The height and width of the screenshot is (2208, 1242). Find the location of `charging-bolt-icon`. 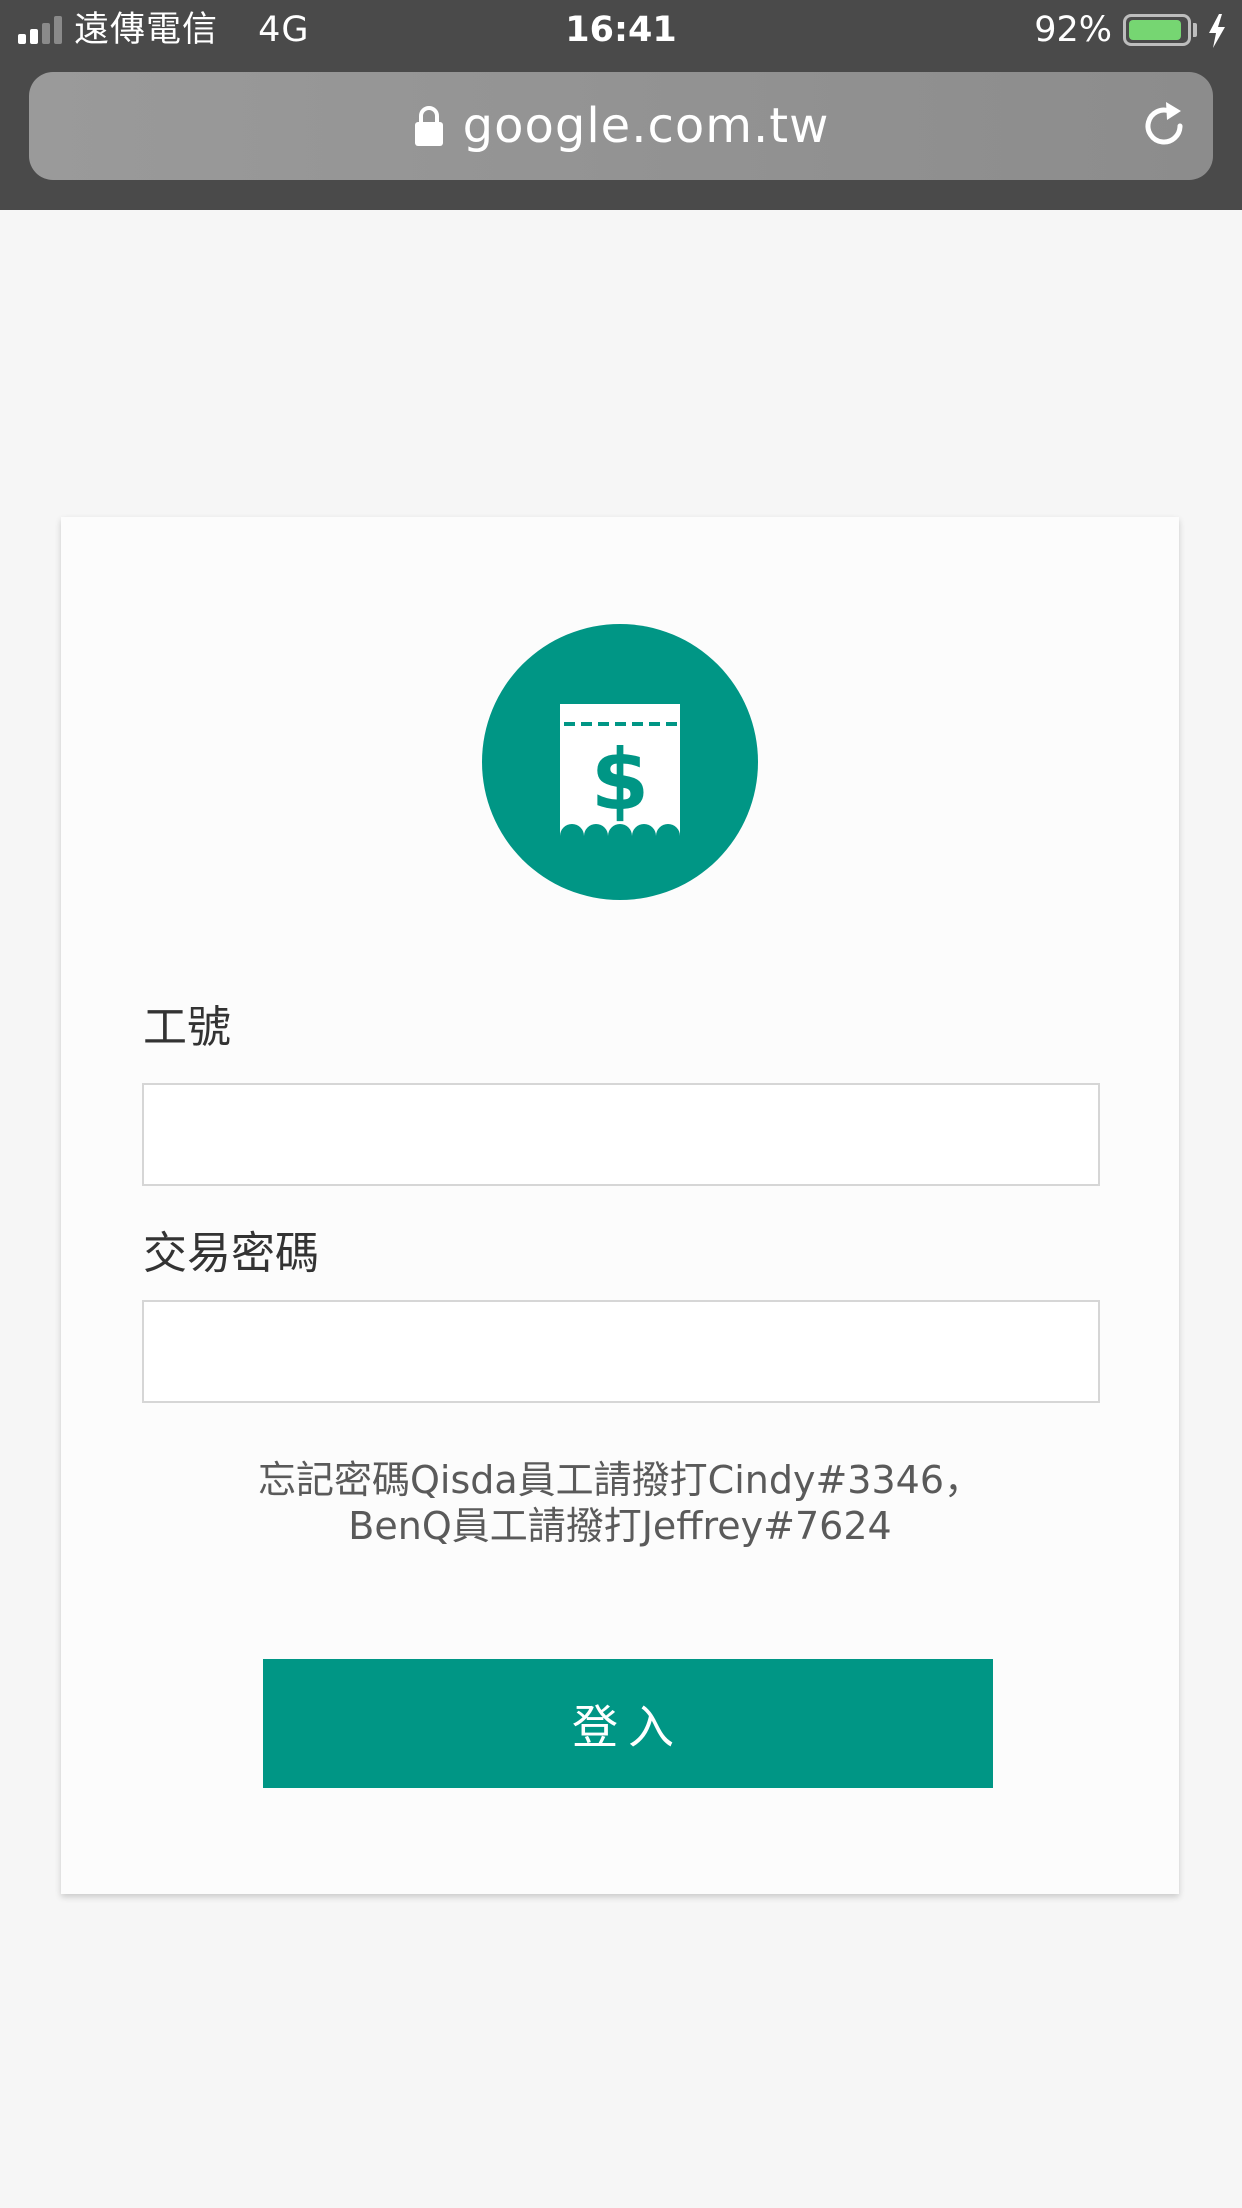

charging-bolt-icon is located at coordinates (1217, 31).